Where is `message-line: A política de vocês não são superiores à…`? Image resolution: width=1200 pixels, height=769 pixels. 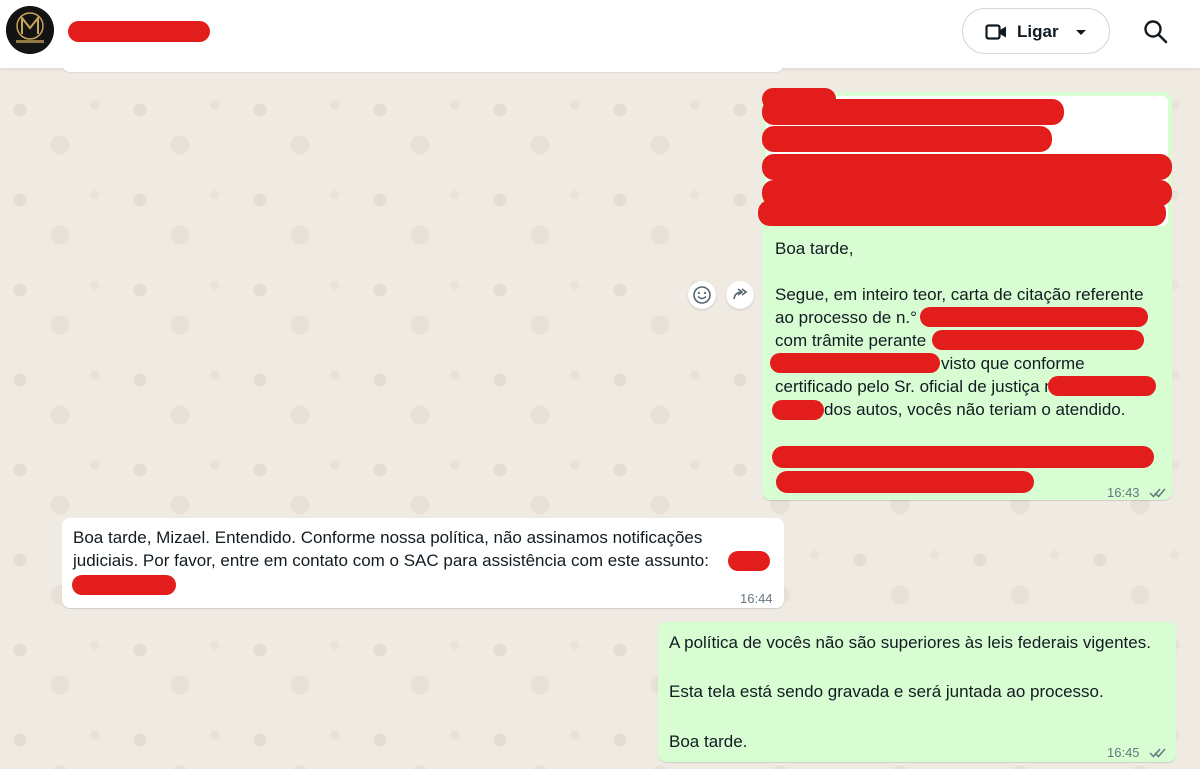
message-line: A política de vocês não são superiores à… is located at coordinates (910, 642).